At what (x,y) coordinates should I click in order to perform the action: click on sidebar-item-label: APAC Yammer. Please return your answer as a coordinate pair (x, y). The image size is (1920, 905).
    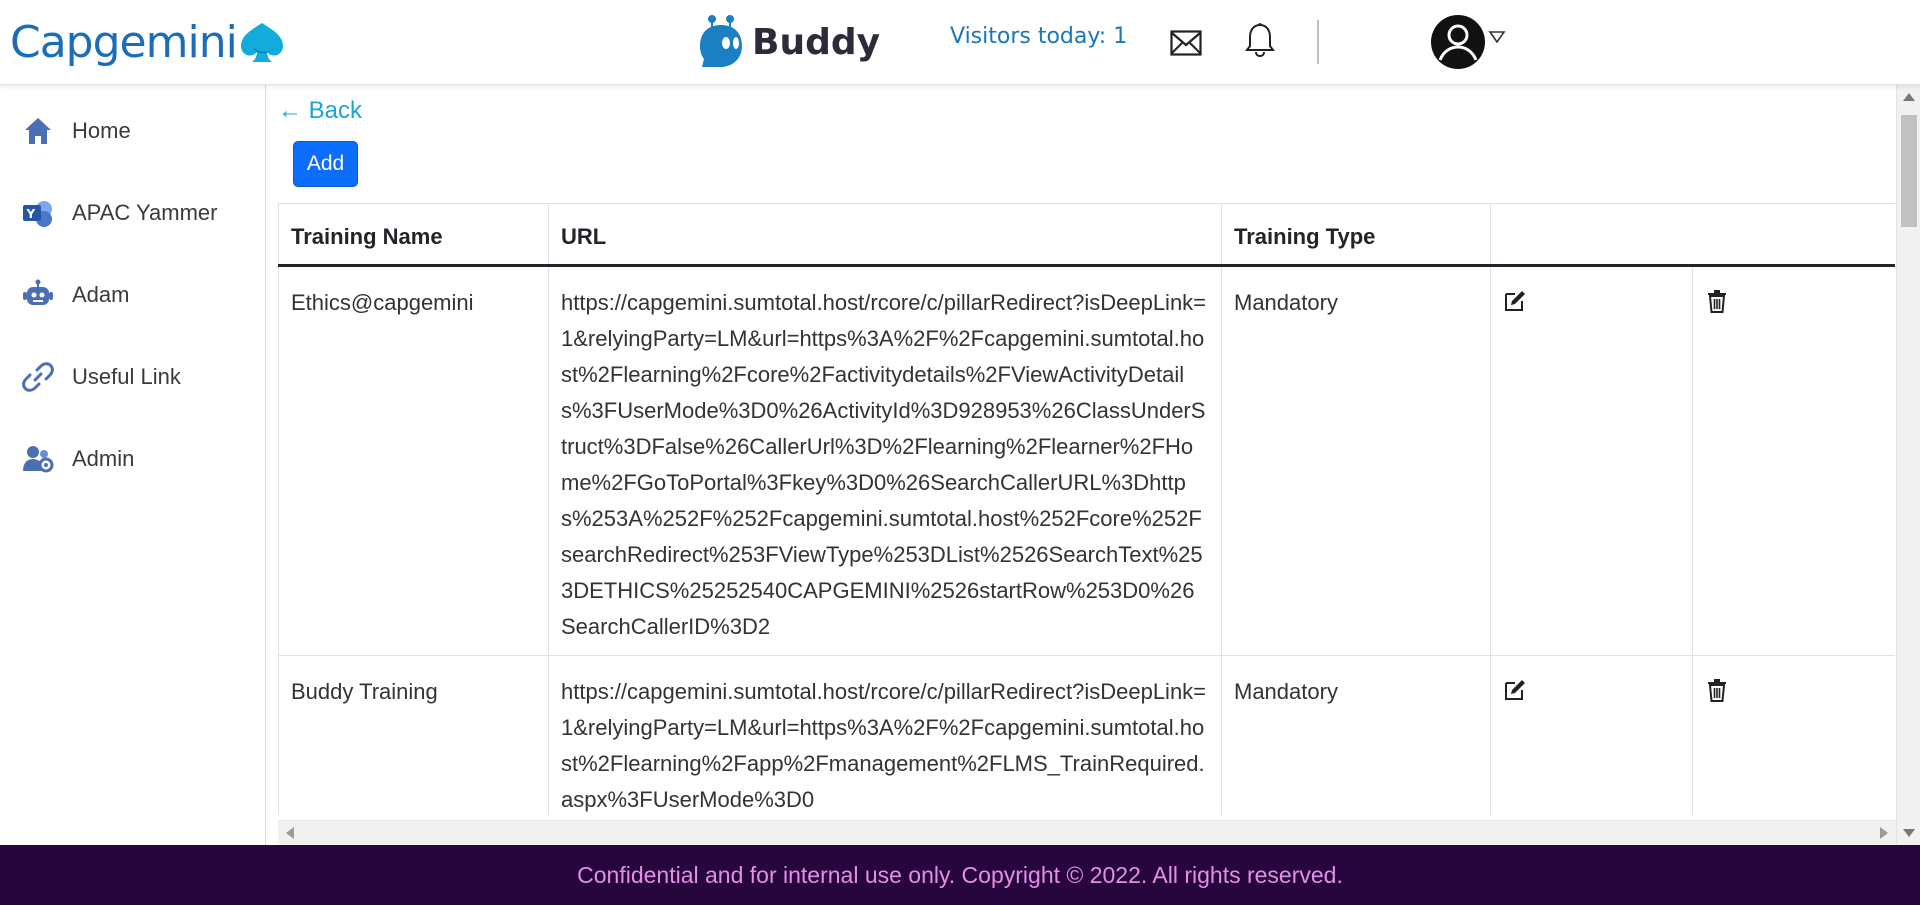
    Looking at the image, I should click on (145, 212).